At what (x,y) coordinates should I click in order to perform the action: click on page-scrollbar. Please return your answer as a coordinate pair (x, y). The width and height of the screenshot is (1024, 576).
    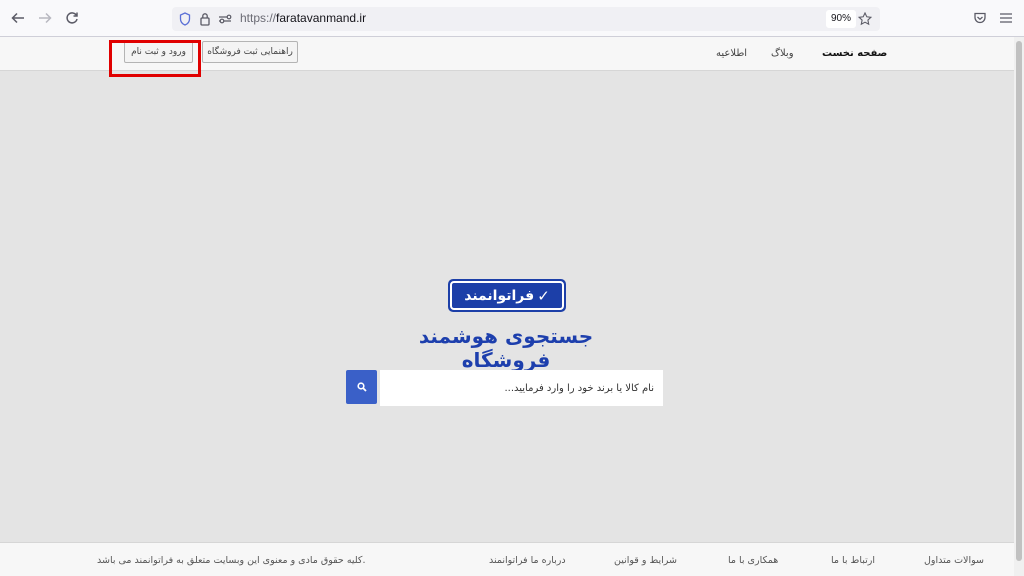
    Looking at the image, I should click on (1019, 306).